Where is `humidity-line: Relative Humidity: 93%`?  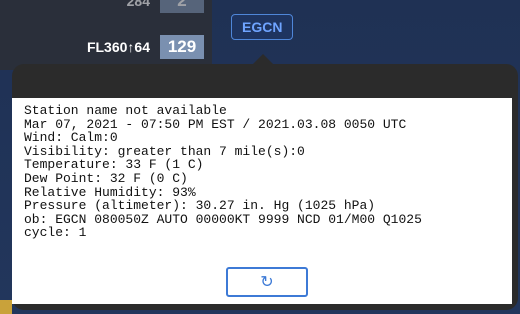
humidity-line: Relative Humidity: 93% is located at coordinates (110, 192).